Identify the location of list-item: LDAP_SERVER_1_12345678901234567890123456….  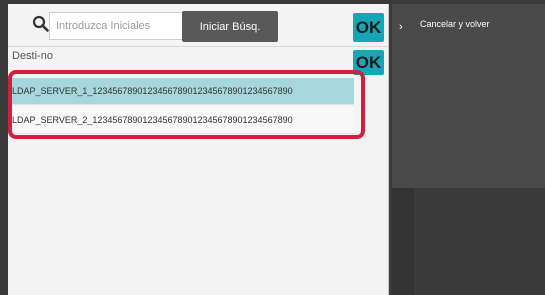
(182, 91).